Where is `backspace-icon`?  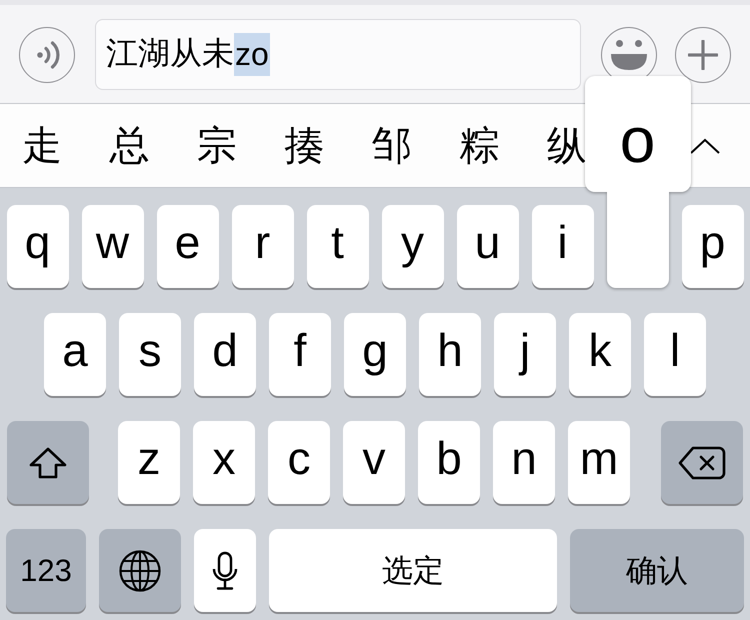 backspace-icon is located at coordinates (702, 463).